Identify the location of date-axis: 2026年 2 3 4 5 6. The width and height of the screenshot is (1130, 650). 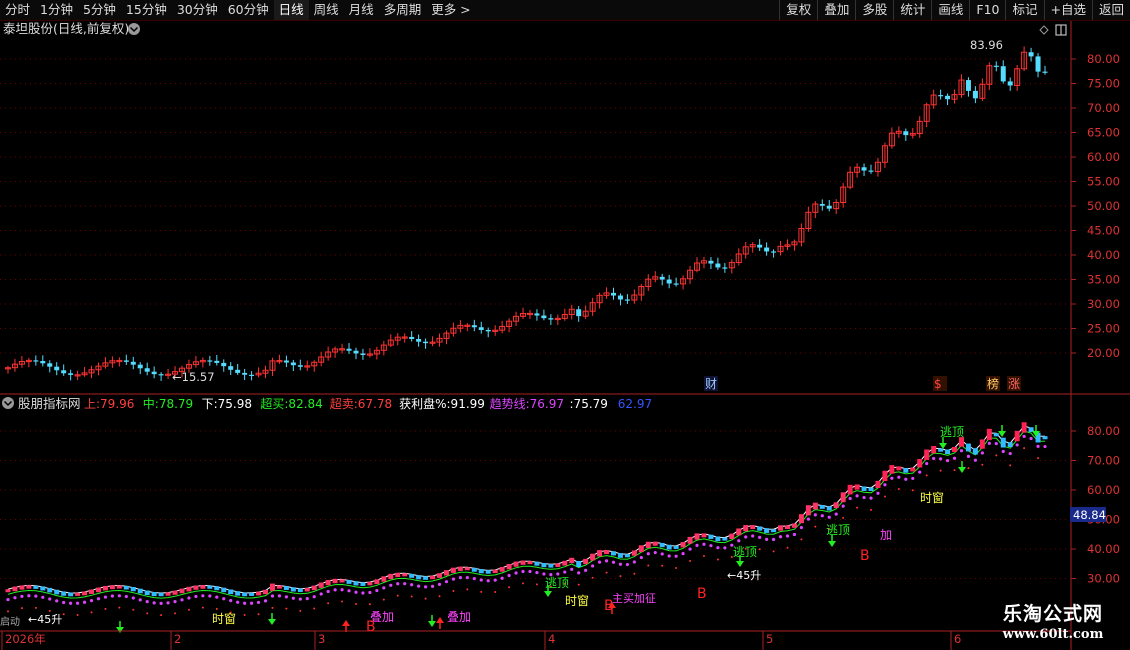
(535, 640).